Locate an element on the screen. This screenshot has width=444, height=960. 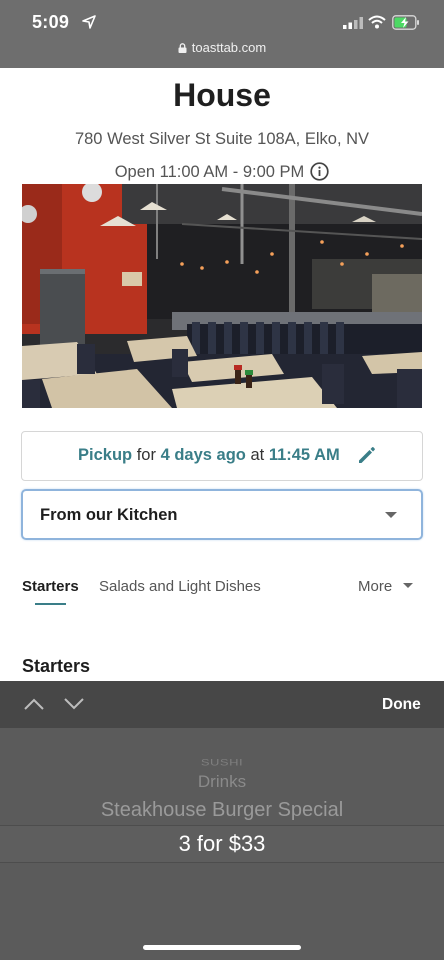
picker-option: Drinks is located at coordinates (222, 782).